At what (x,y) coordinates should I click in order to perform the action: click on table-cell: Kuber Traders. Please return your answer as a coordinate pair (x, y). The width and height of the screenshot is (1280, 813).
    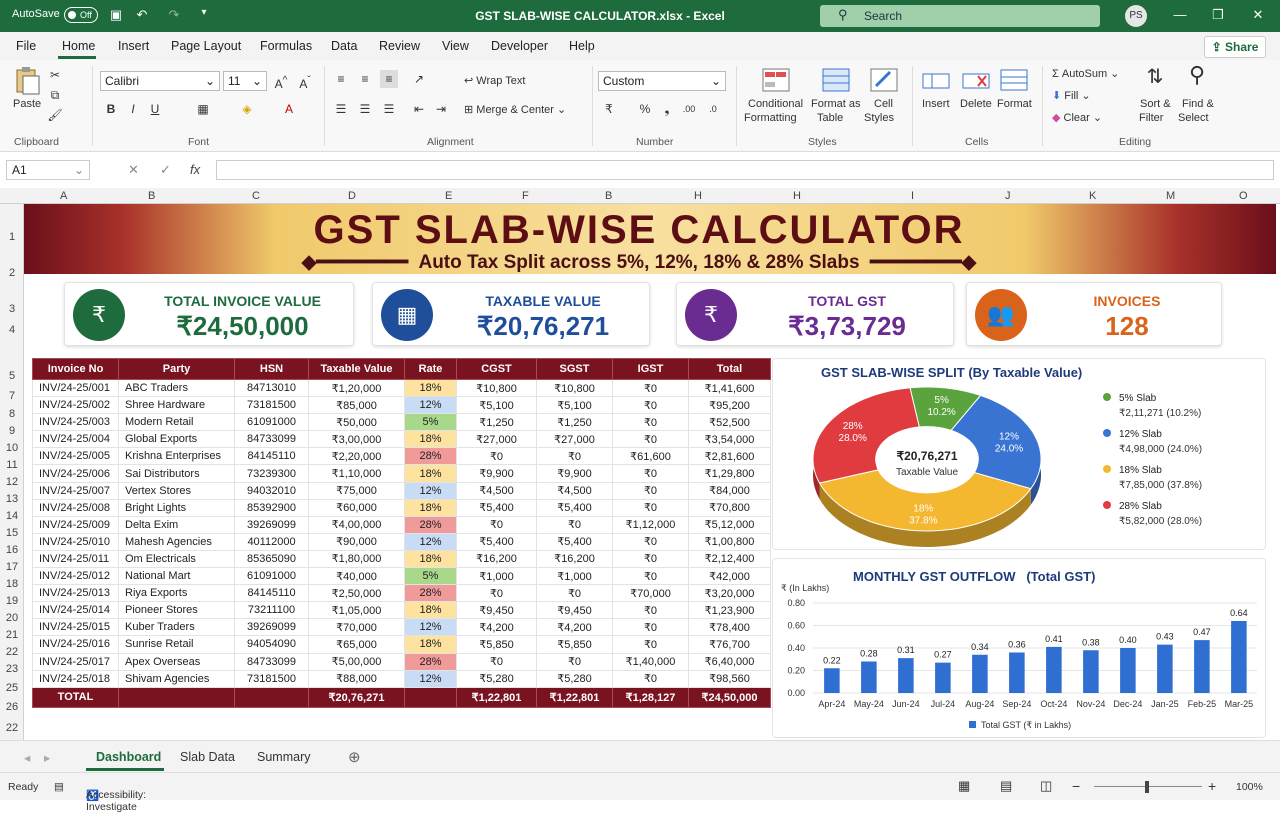
    Looking at the image, I should click on (176, 627).